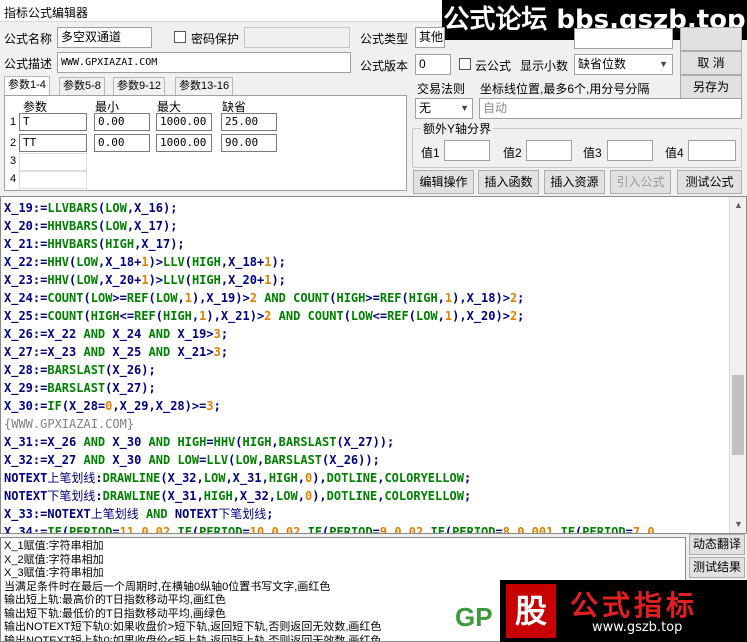 This screenshot has width=747, height=642. I want to click on y-value-1-input, so click(467, 150).